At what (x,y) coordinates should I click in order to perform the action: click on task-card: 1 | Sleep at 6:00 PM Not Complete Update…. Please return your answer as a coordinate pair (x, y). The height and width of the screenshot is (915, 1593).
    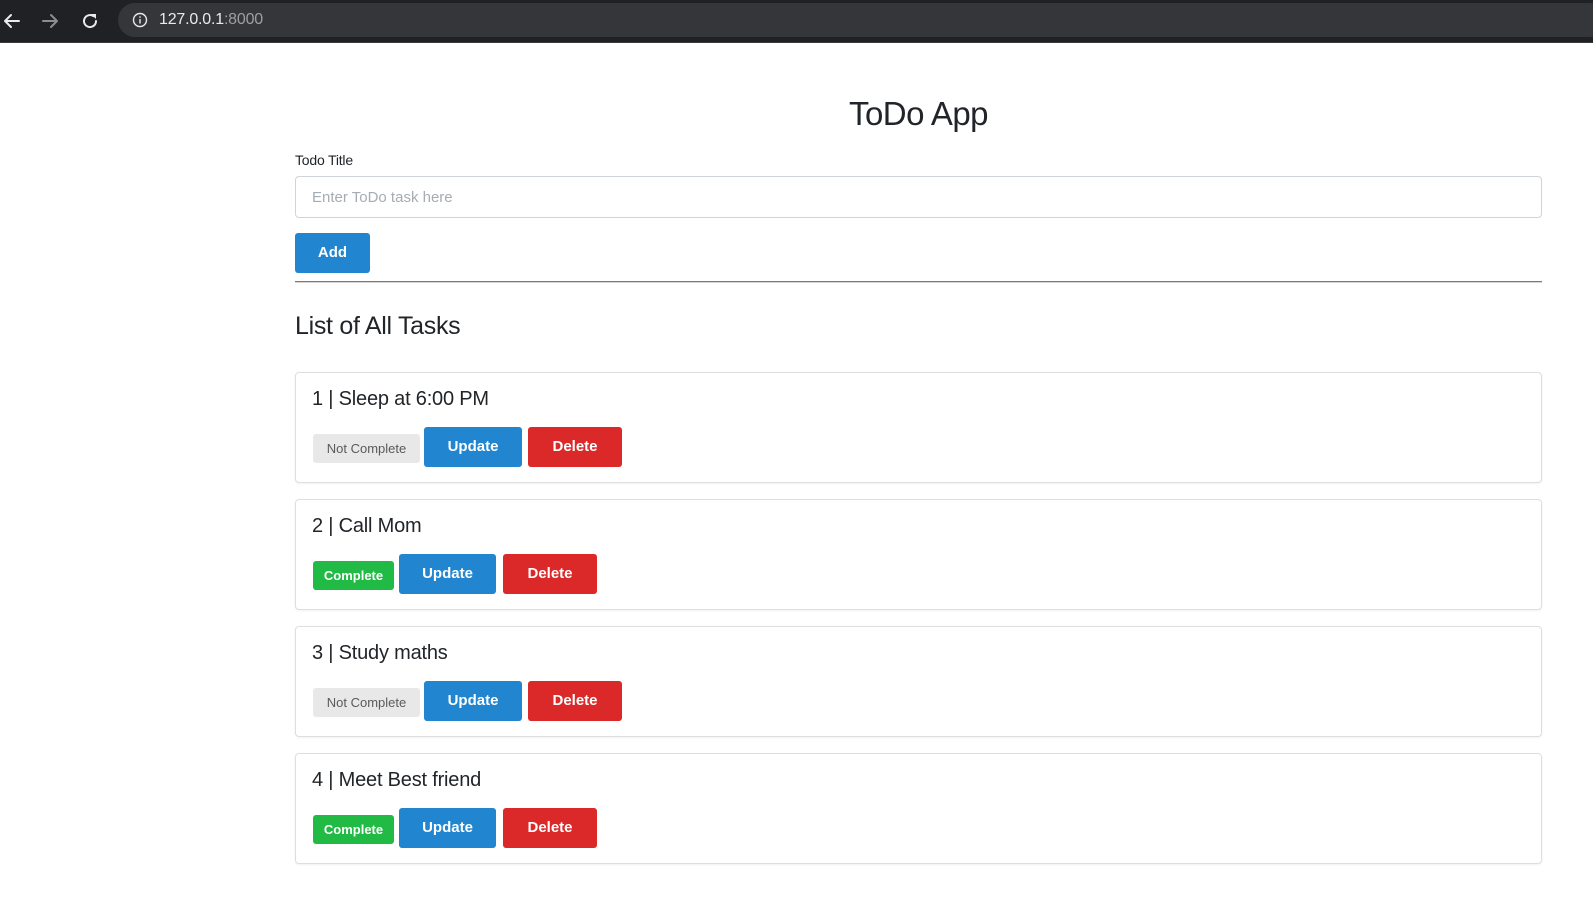
    Looking at the image, I should click on (918, 427).